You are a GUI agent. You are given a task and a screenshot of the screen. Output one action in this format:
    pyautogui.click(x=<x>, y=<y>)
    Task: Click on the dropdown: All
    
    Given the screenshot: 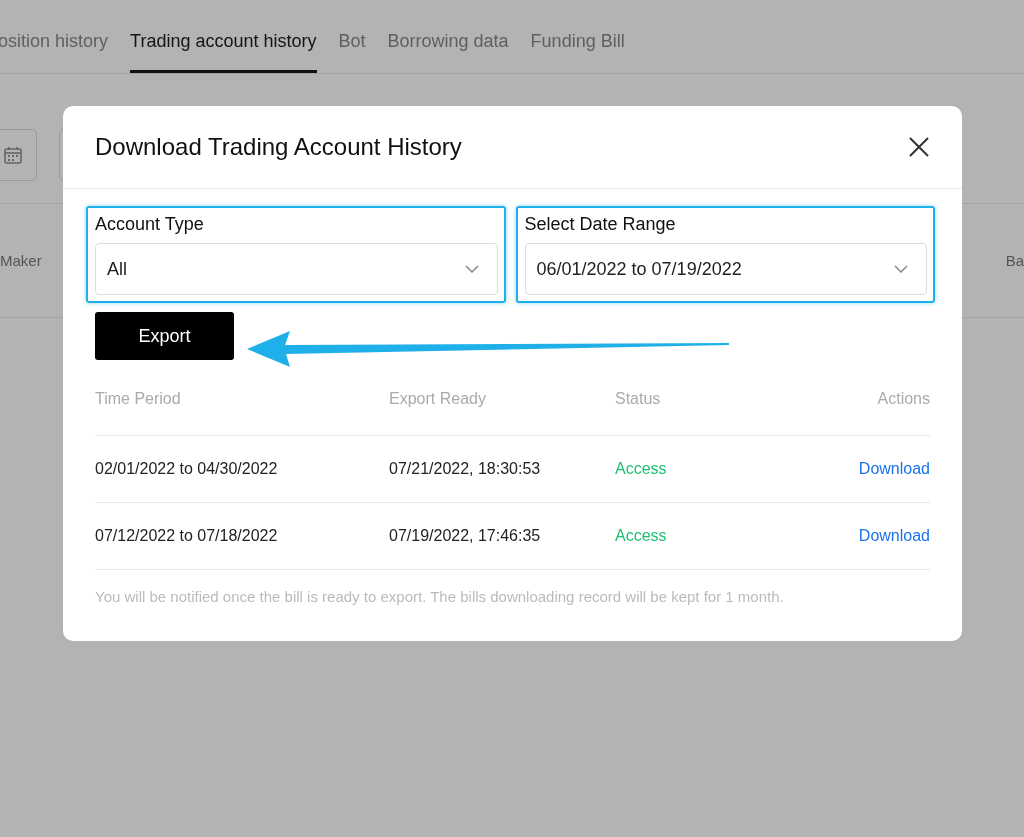 What is the action you would take?
    pyautogui.click(x=296, y=269)
    